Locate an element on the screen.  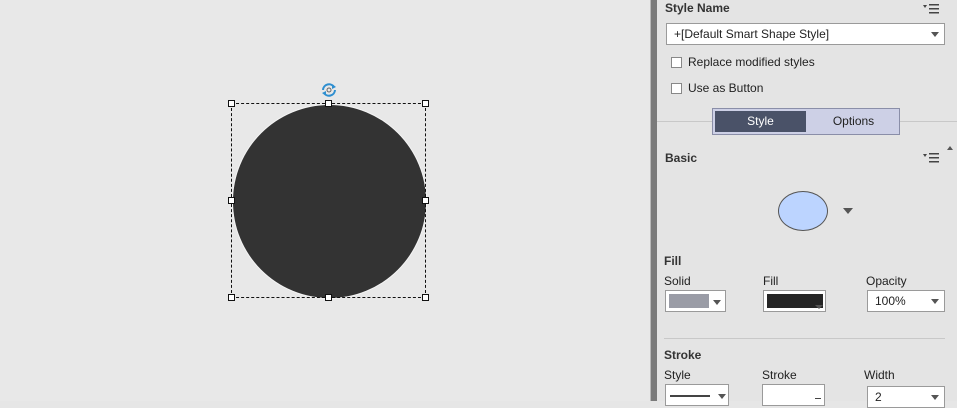
opacity-value: 100% is located at coordinates (890, 301).